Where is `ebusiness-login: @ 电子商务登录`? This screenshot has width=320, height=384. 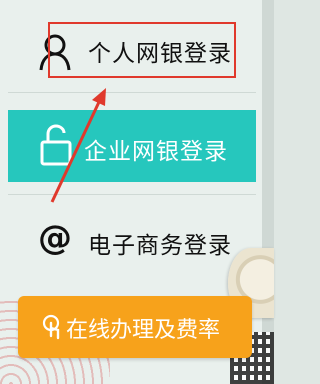
ebusiness-login: @ 电子商务登录 is located at coordinates (132, 239).